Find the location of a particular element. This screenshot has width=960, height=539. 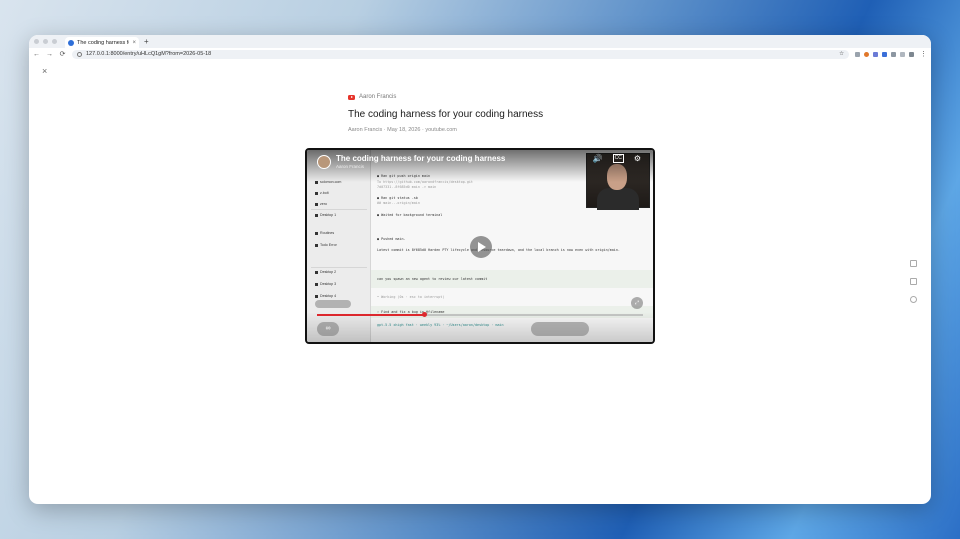

video-top-controls: 🔊 CC ⚙ is located at coordinates (617, 158).